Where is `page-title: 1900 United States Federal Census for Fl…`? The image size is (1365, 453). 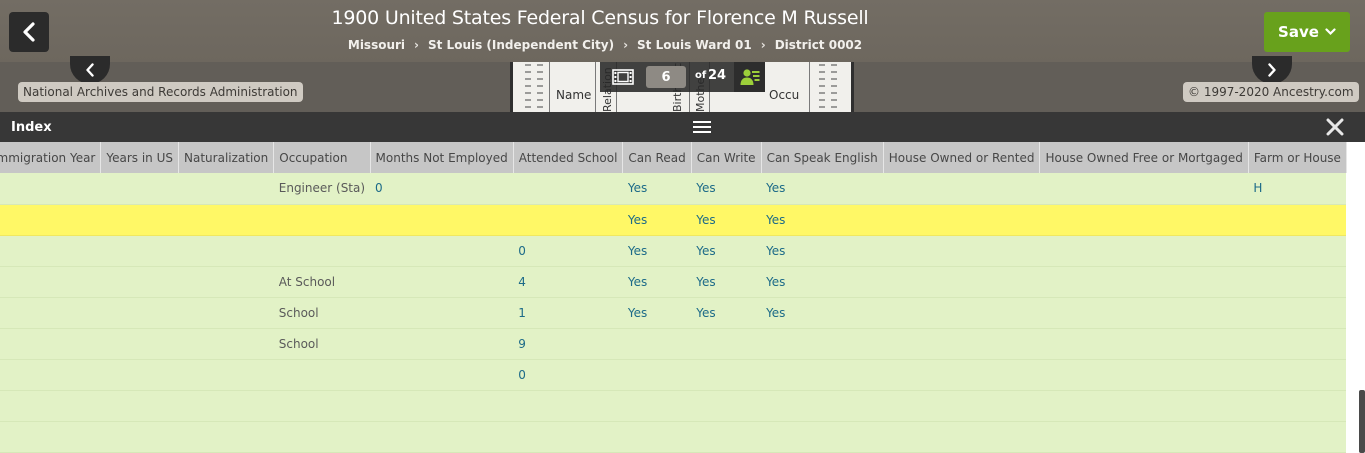
page-title: 1900 United States Federal Census for Fl… is located at coordinates (600, 18).